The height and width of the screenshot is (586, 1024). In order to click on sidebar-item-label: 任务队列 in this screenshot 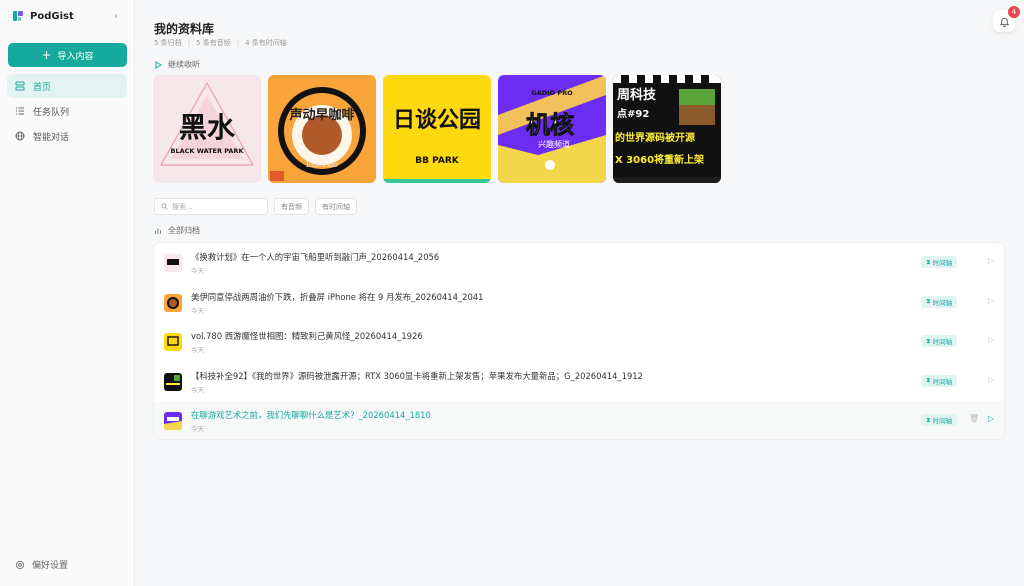, I will do `click(51, 112)`.